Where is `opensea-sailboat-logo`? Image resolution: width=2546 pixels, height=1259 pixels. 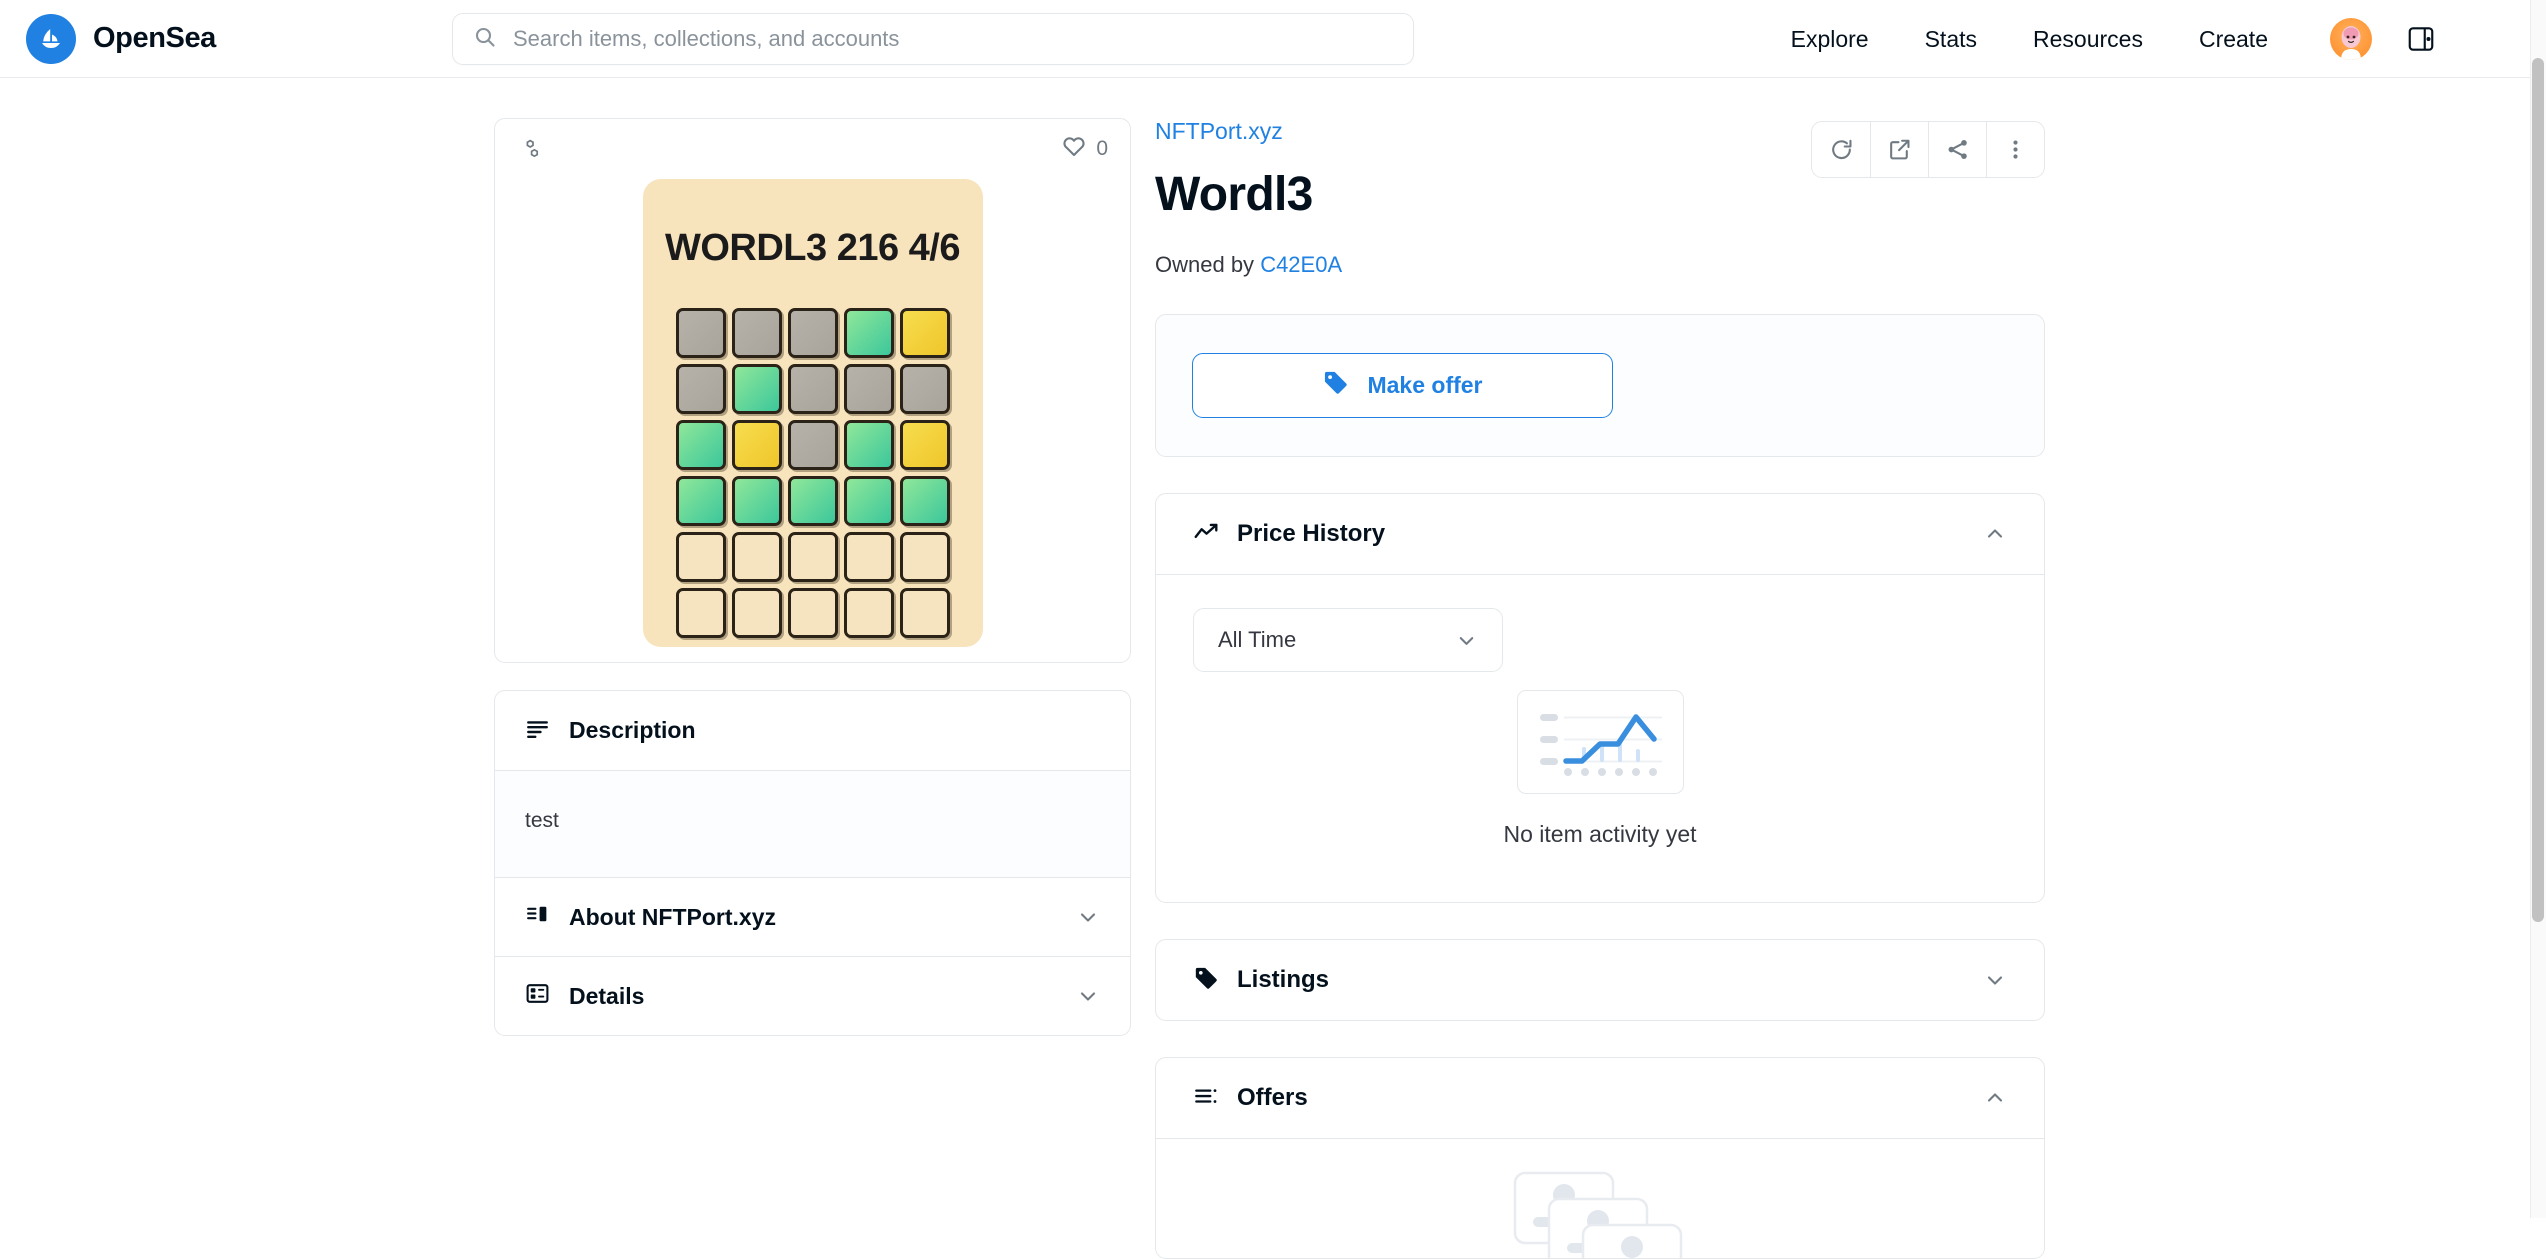
opensea-sailboat-logo is located at coordinates (51, 38).